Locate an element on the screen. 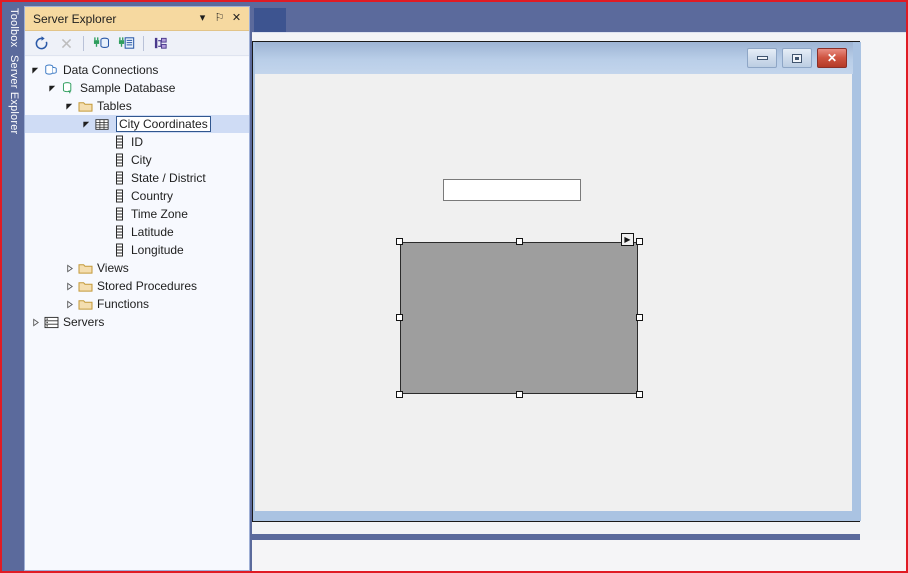 The height and width of the screenshot is (573, 908). tree-node-label: Stored Procedures is located at coordinates (147, 286).